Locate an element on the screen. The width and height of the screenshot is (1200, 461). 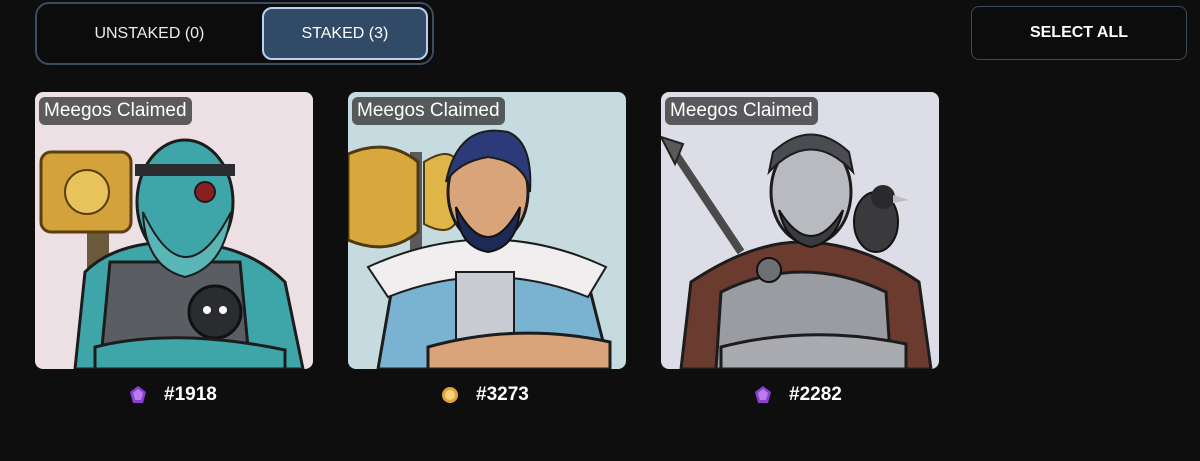
token-id: #2282 is located at coordinates (815, 394).